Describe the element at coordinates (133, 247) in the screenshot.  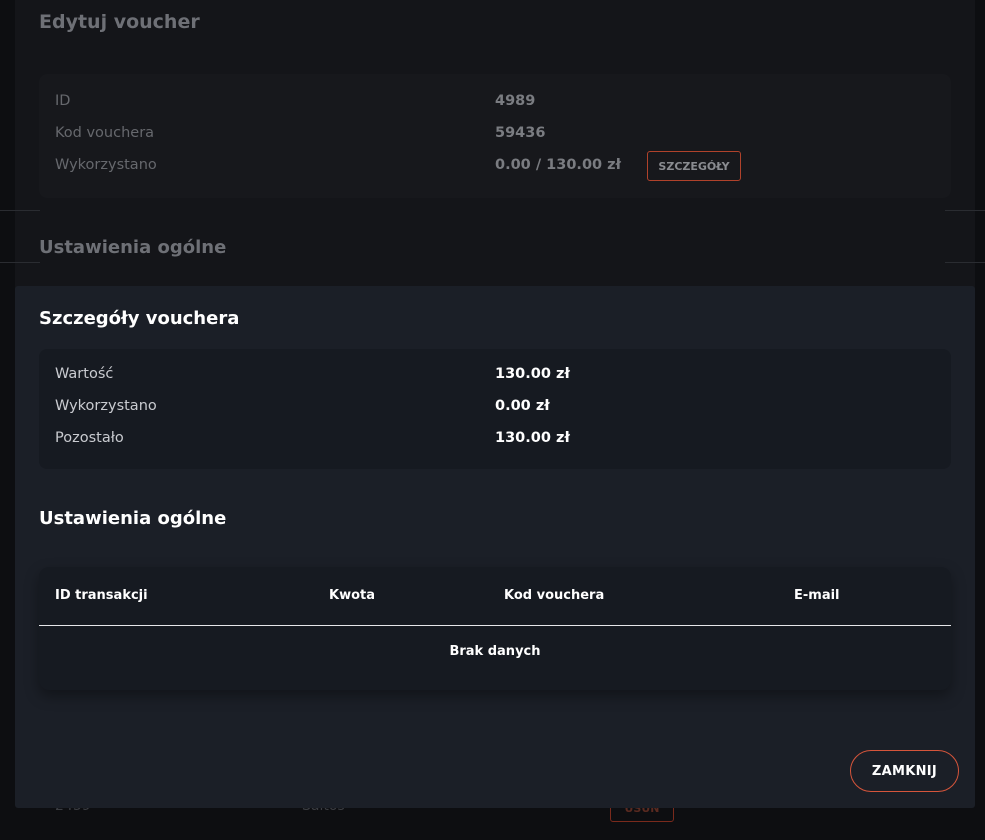
I see `background-section-title: Ustawienia ogólne` at that location.